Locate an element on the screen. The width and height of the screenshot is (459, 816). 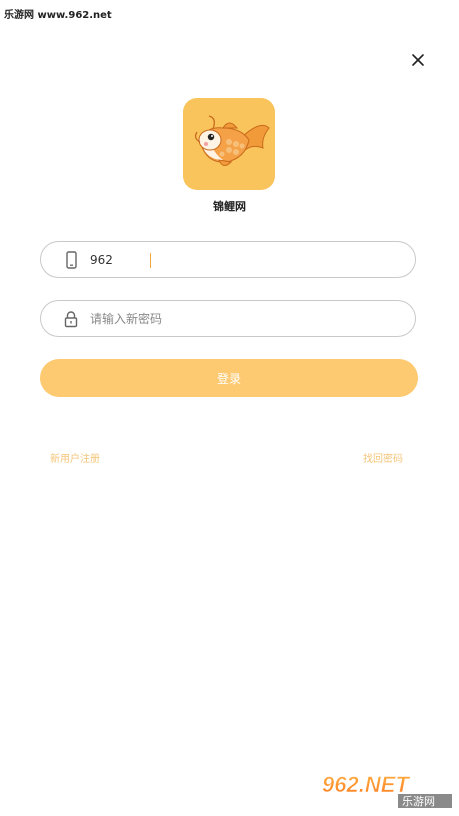
close-icon is located at coordinates (418, 60).